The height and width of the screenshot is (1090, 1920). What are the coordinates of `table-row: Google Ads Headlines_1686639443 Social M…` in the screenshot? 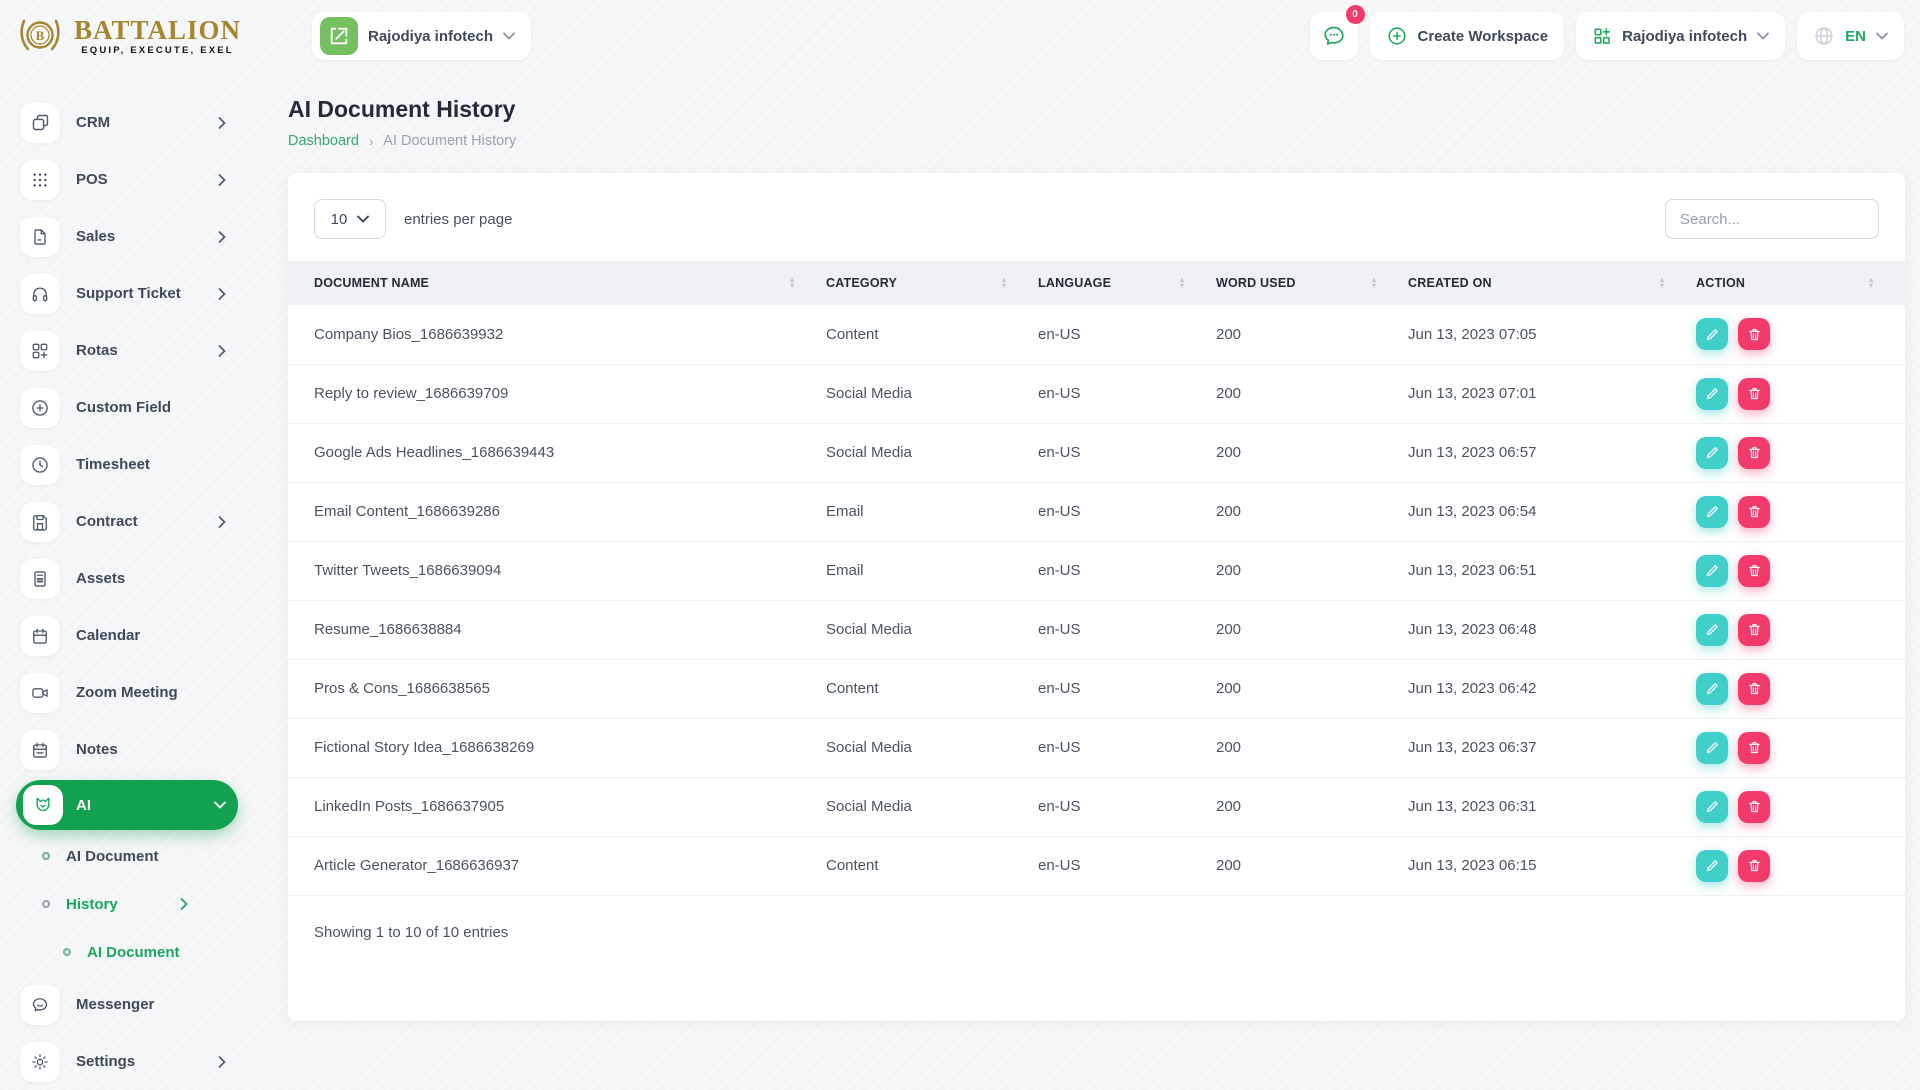 It's located at (1096, 453).